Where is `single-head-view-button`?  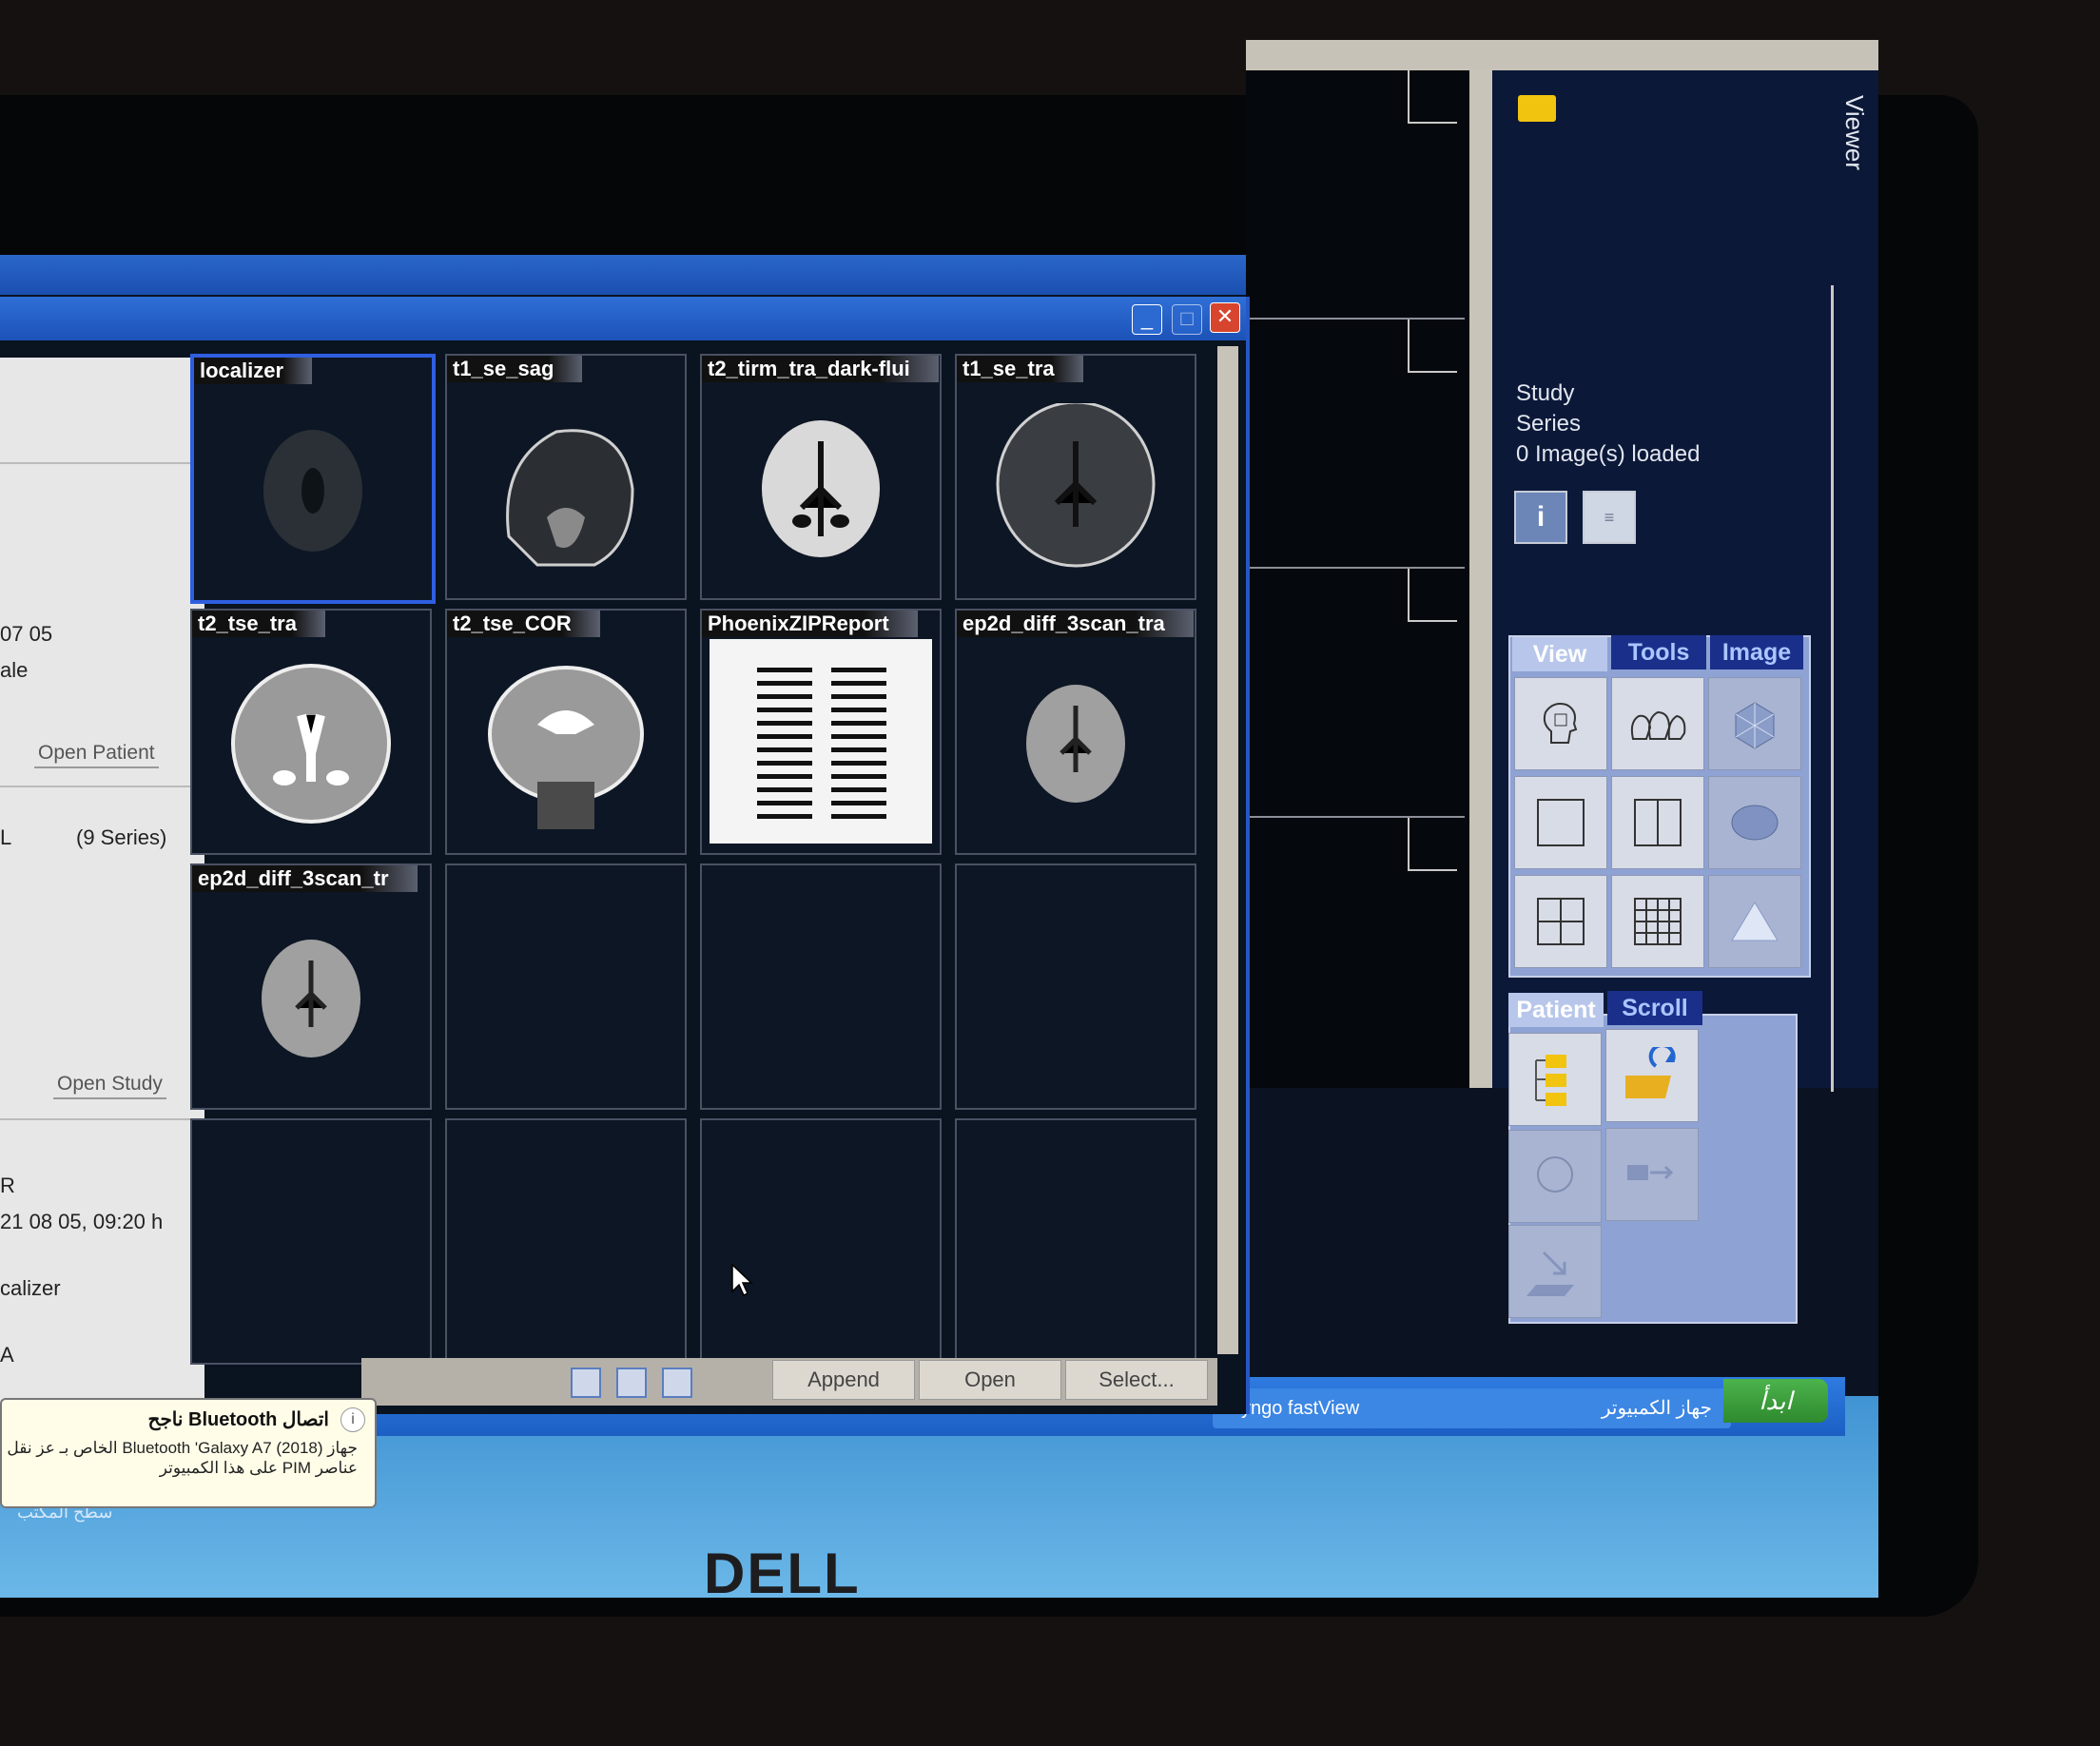
single-head-view-button is located at coordinates (1560, 723).